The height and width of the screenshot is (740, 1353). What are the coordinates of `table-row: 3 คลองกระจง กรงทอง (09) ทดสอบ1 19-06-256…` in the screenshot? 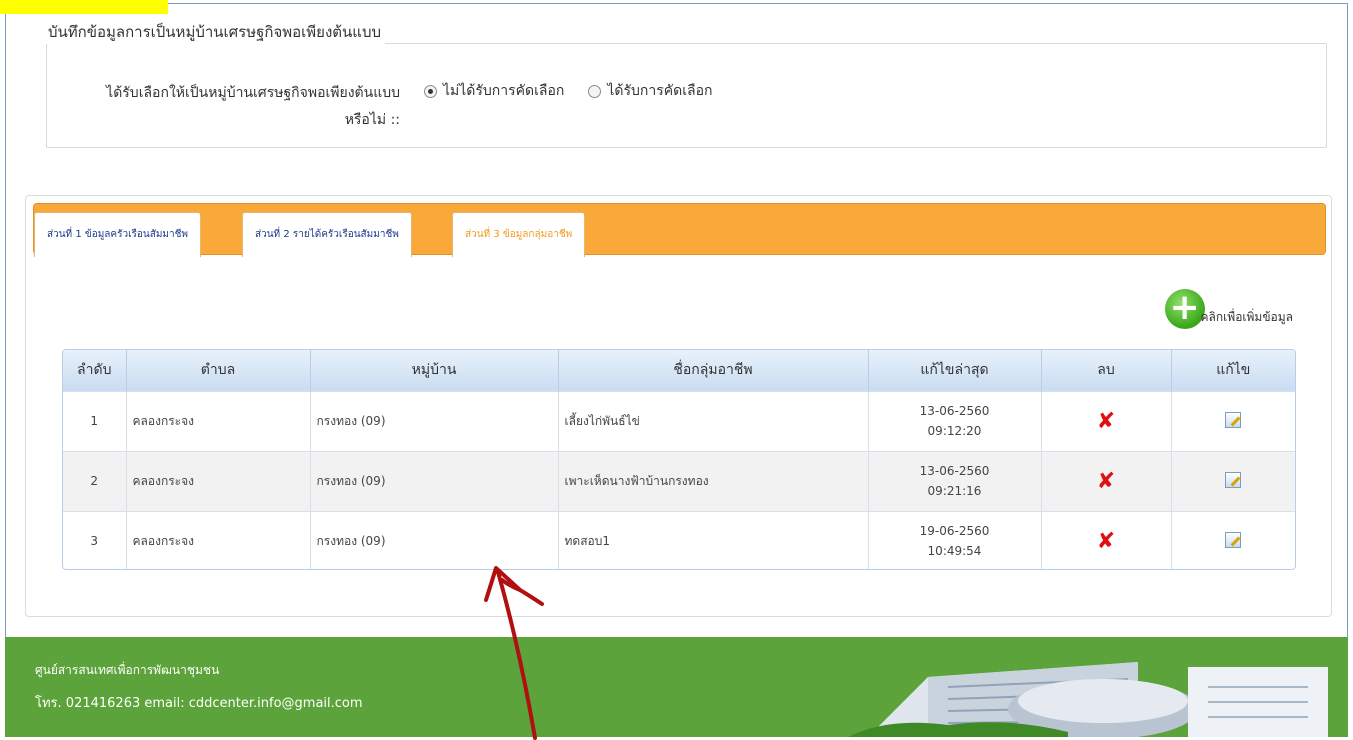 It's located at (679, 539).